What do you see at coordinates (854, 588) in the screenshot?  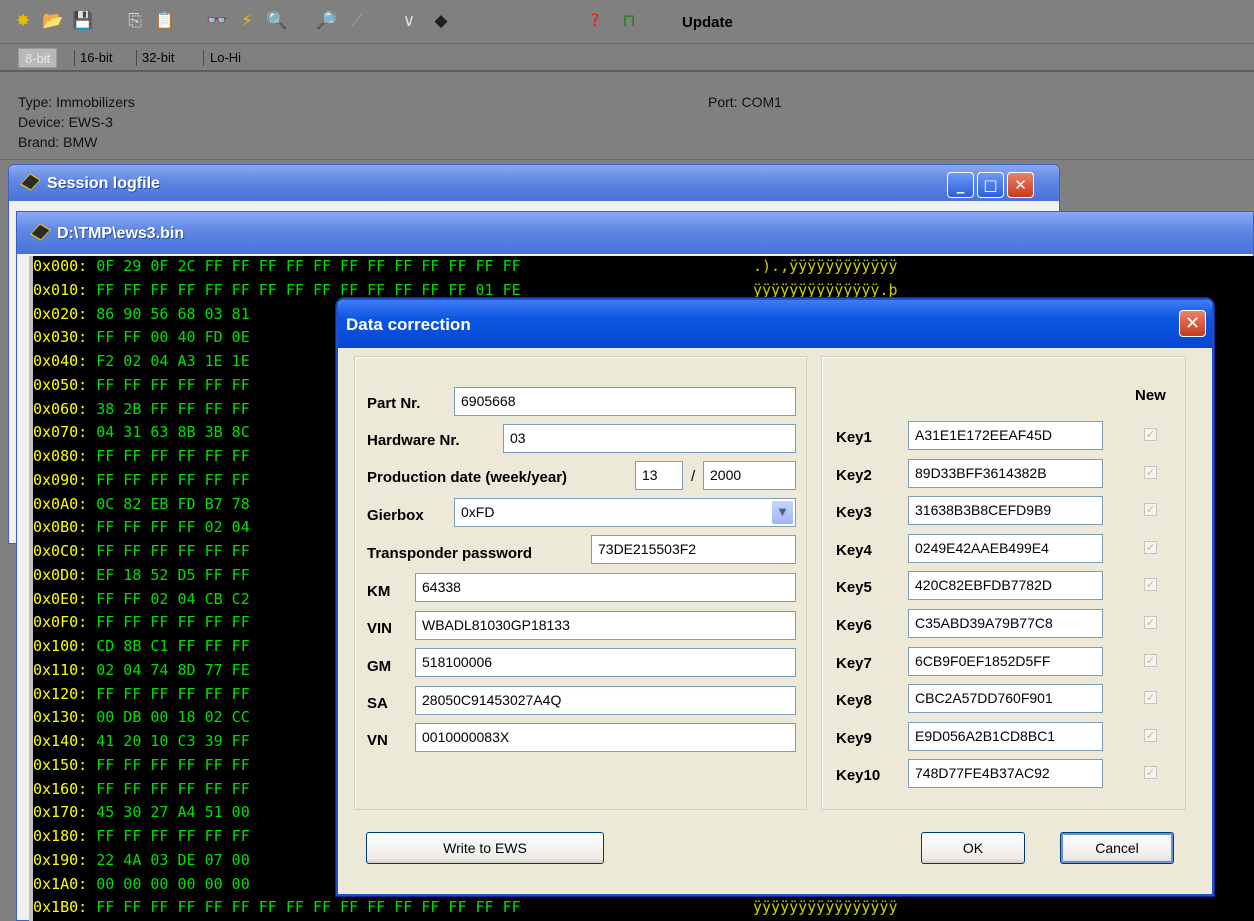 I see `key-label: Key5` at bounding box center [854, 588].